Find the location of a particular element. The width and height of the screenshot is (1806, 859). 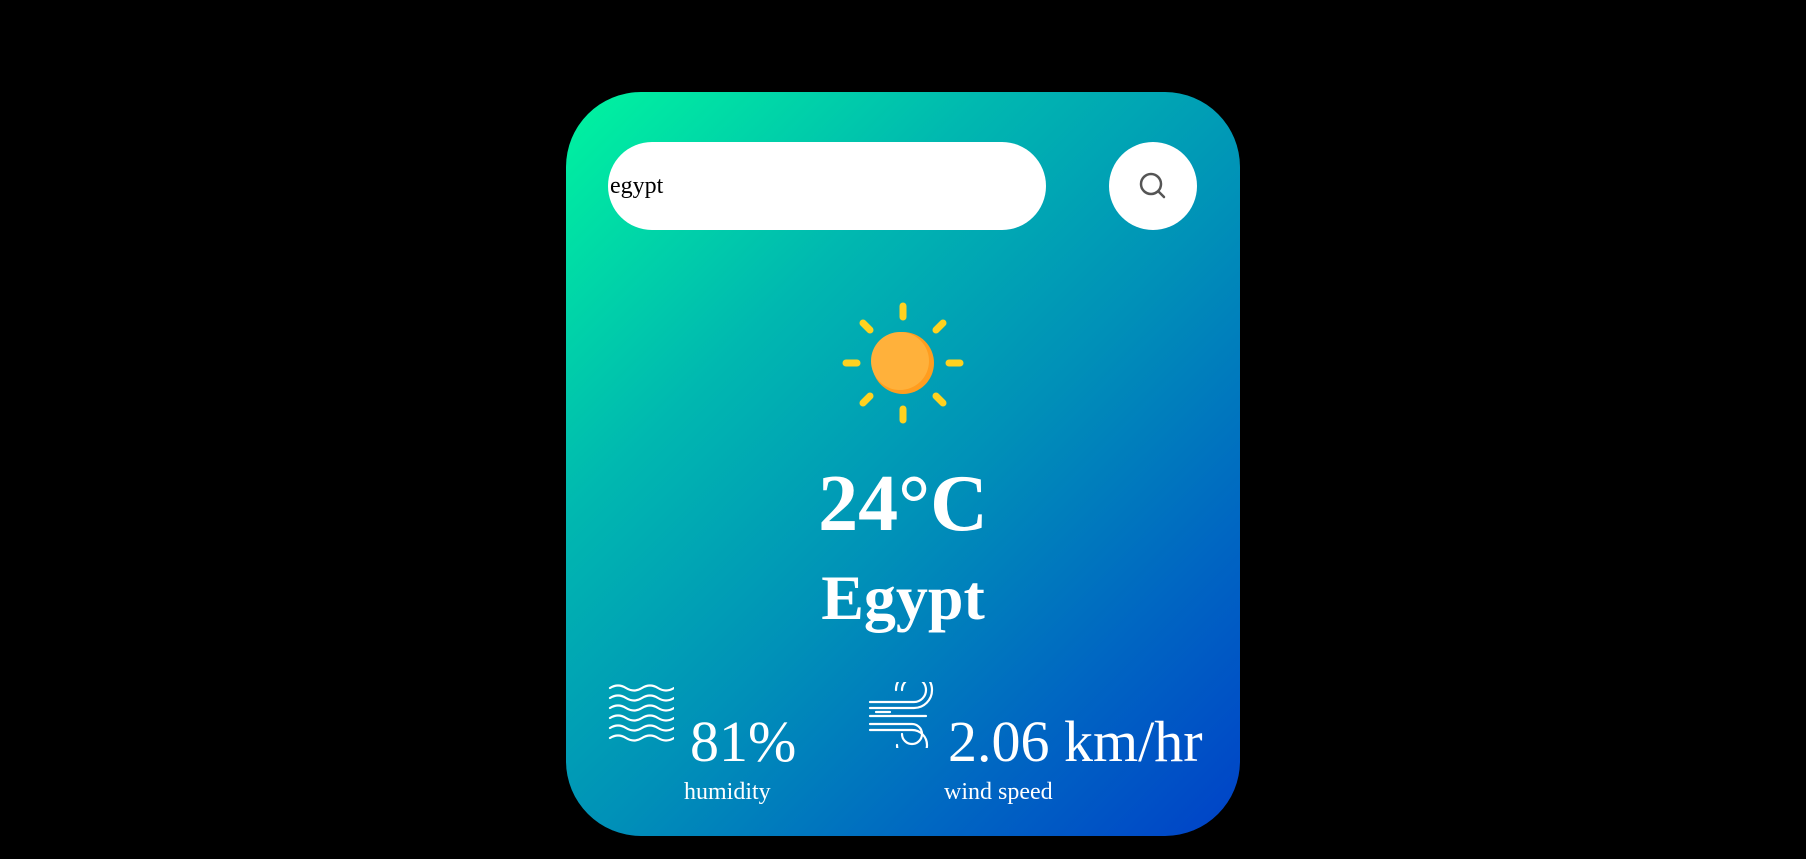

humidity-label: humidity is located at coordinates (727, 792).